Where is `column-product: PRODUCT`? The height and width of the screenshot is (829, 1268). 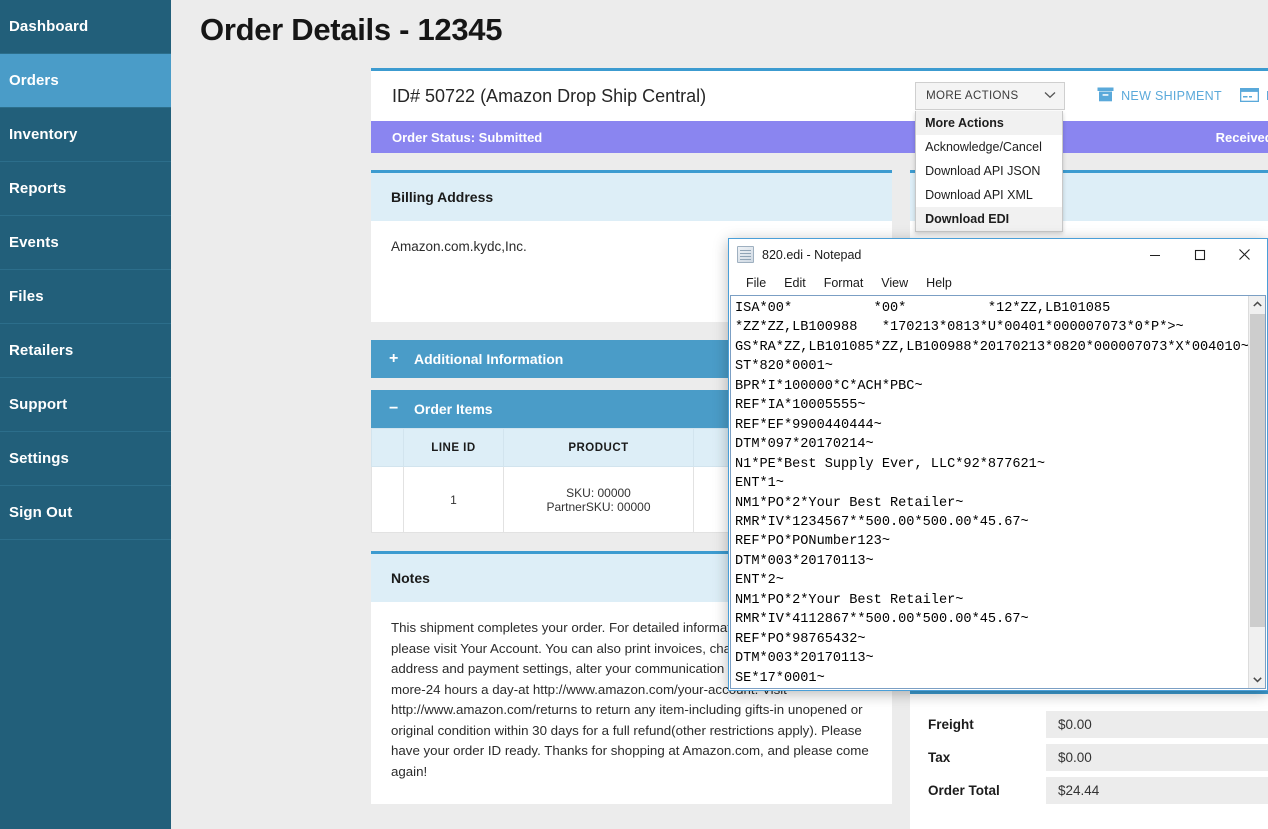 column-product: PRODUCT is located at coordinates (598, 447).